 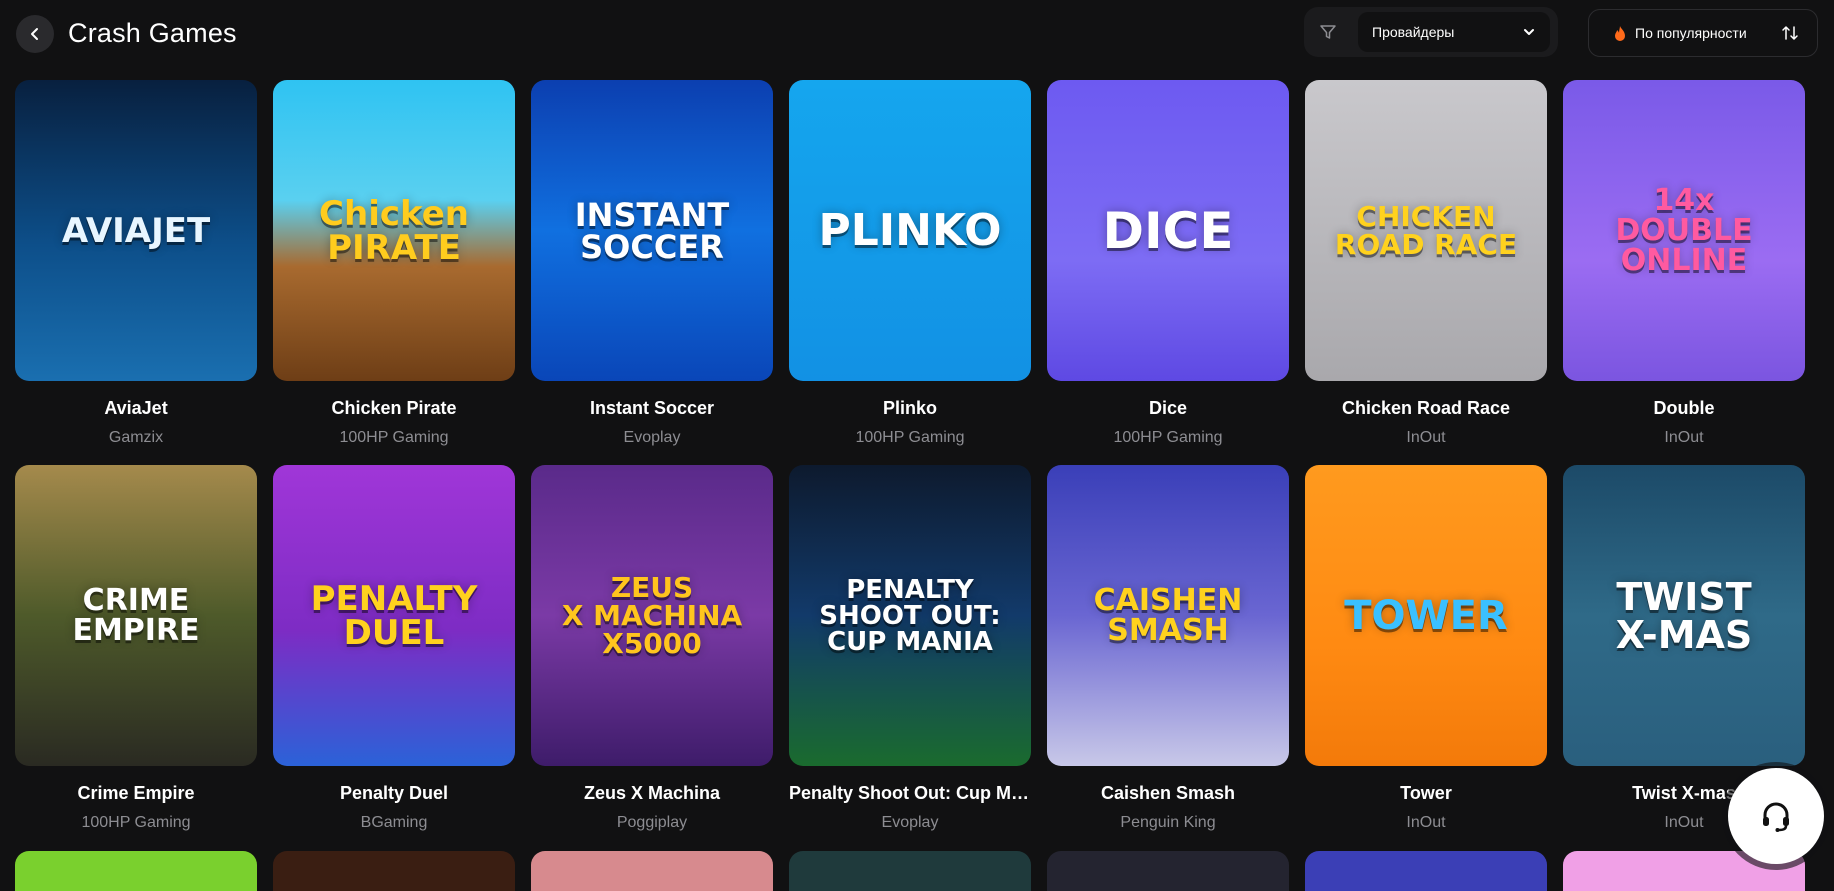 I want to click on game-title: AviaJet, so click(x=136, y=408).